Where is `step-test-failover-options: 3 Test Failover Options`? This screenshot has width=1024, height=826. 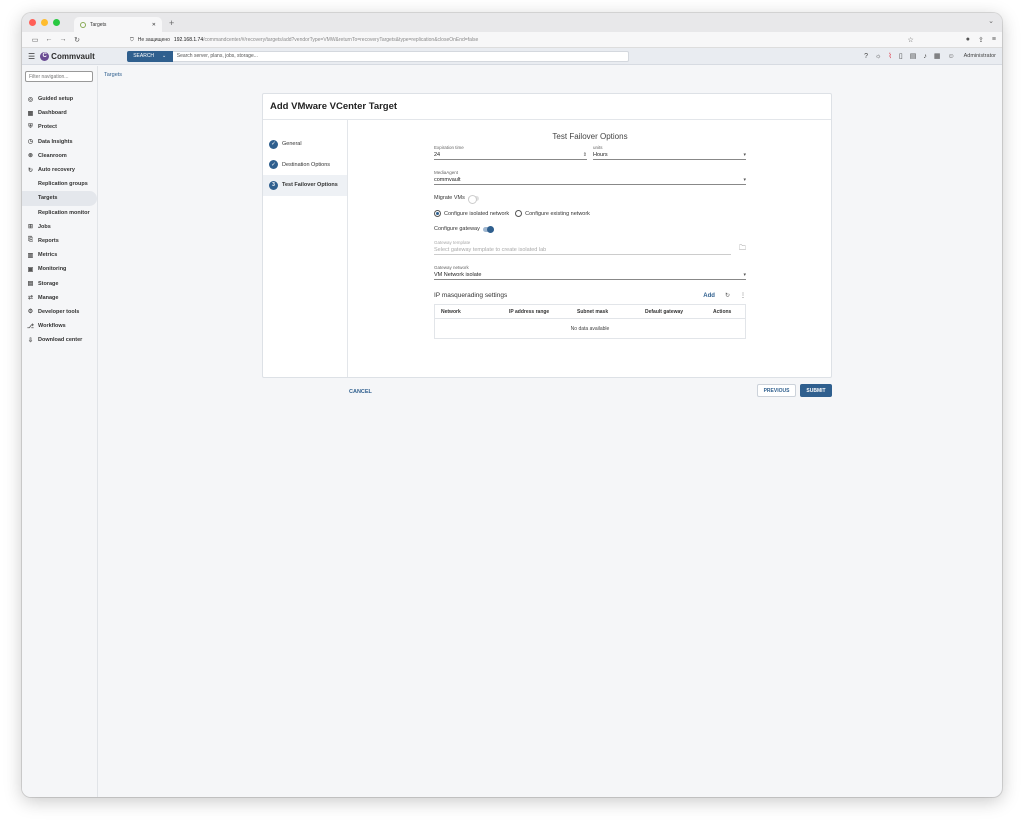
step-test-failover-options: 3 Test Failover Options is located at coordinates (305, 185).